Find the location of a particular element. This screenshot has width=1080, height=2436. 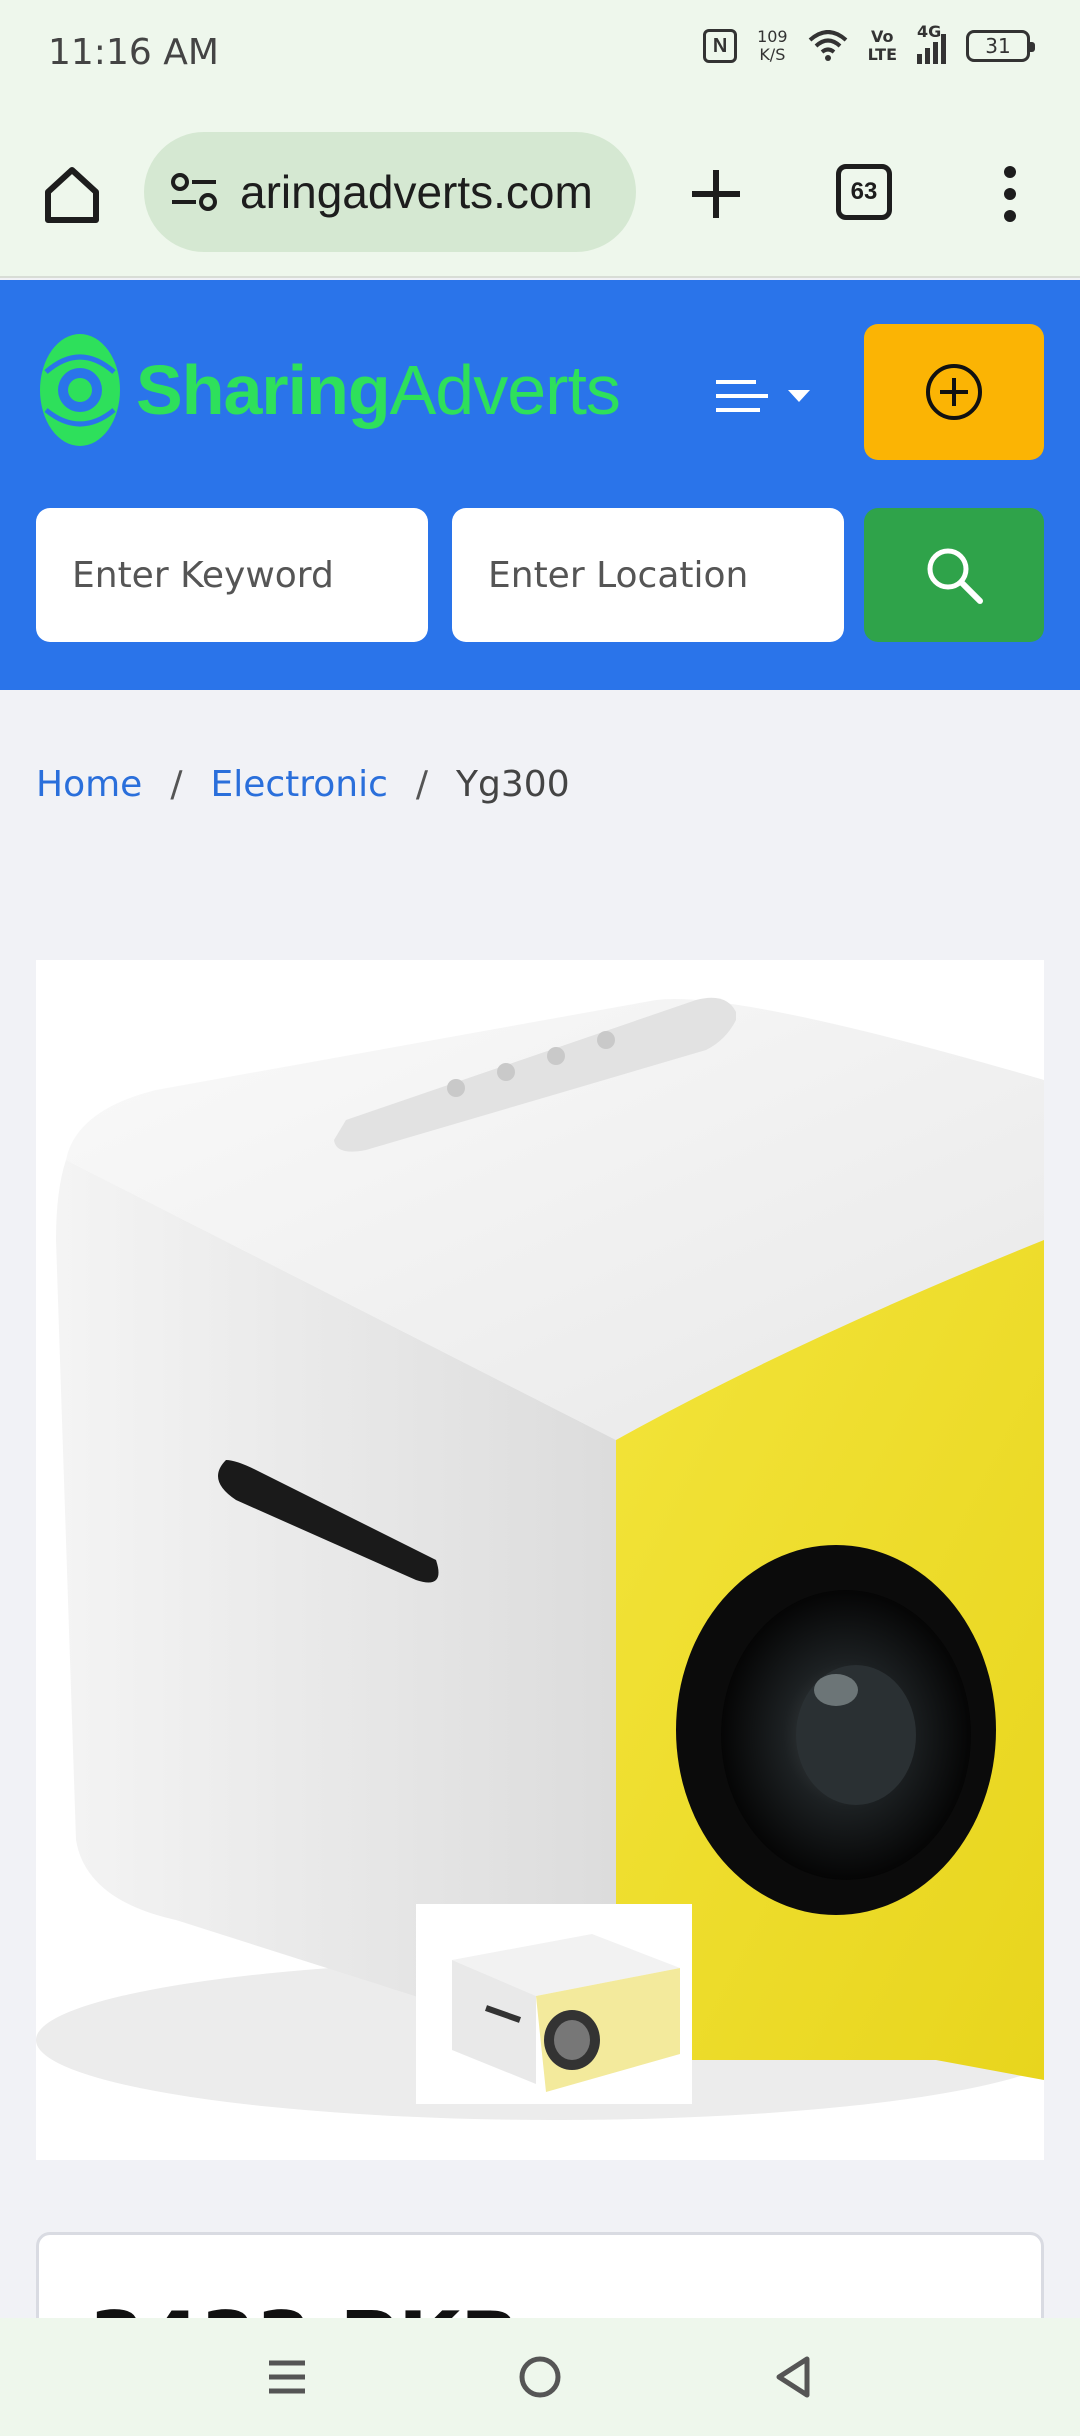

signal-icon: 4G is located at coordinates (931, 43).